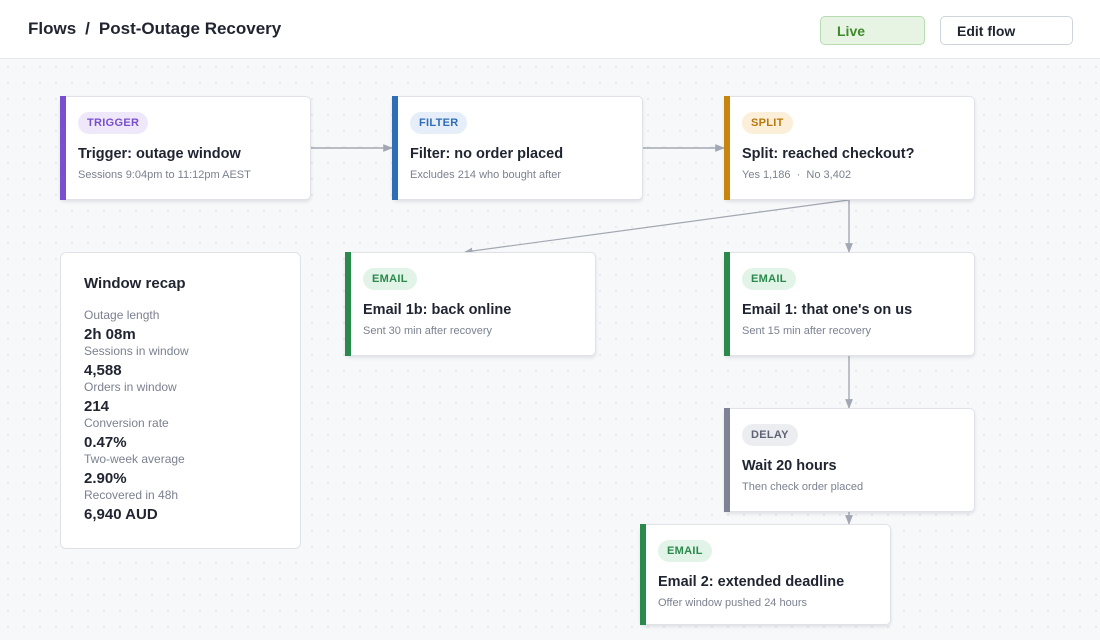 This screenshot has width=1100, height=640. I want to click on node-title: Email 1b: back online, so click(437, 310).